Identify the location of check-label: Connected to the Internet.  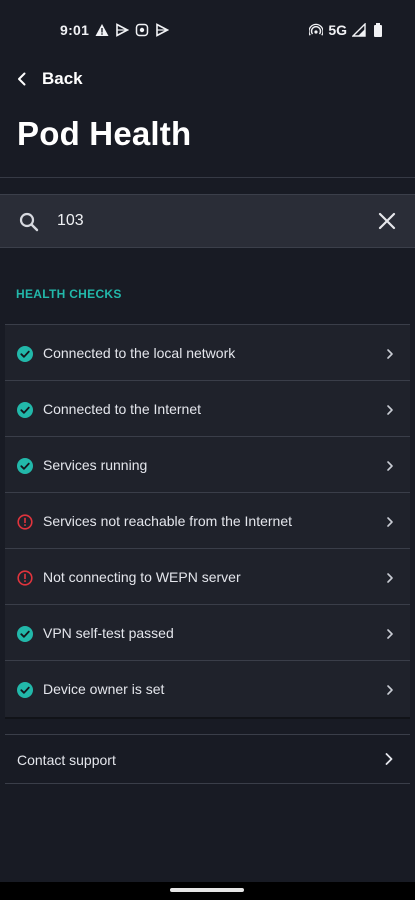
(122, 409).